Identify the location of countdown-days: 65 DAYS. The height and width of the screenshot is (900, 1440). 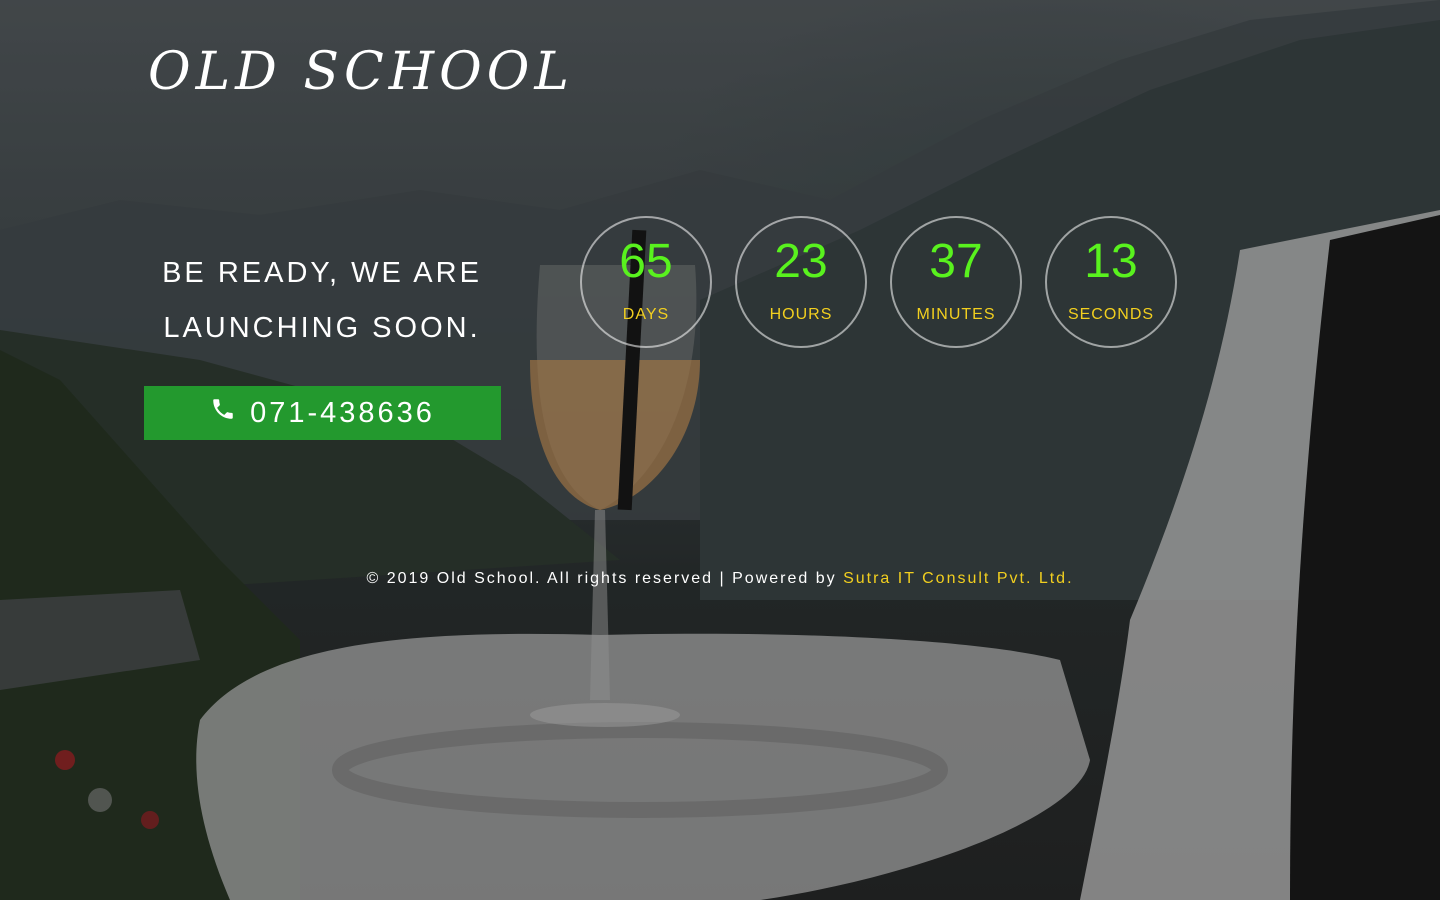
(646, 282).